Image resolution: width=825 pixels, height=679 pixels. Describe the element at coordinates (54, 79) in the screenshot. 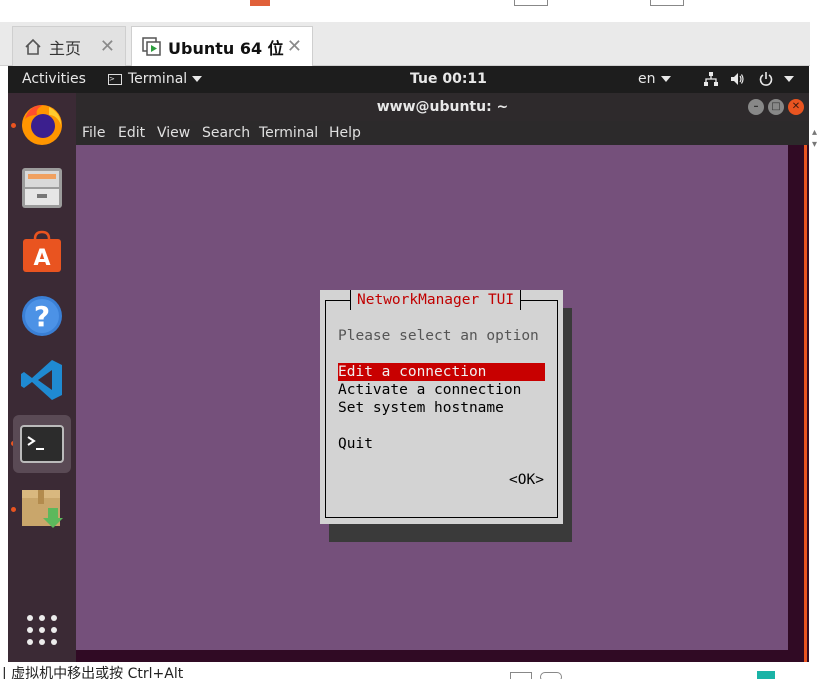

I see `activities-button: Activities` at that location.